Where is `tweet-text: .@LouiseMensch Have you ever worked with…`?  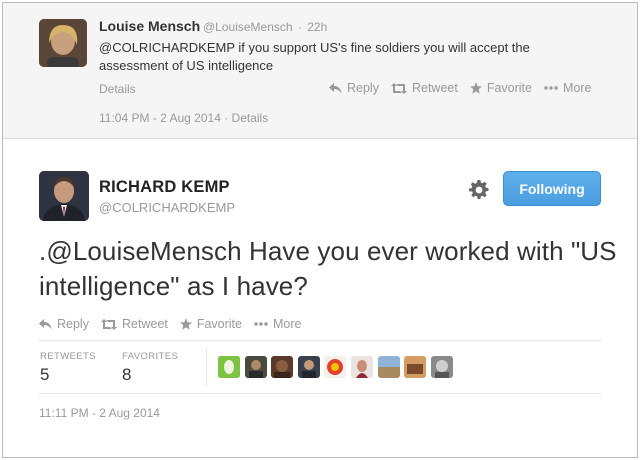 tweet-text: .@LouiseMensch Have you ever worked with… is located at coordinates (328, 268).